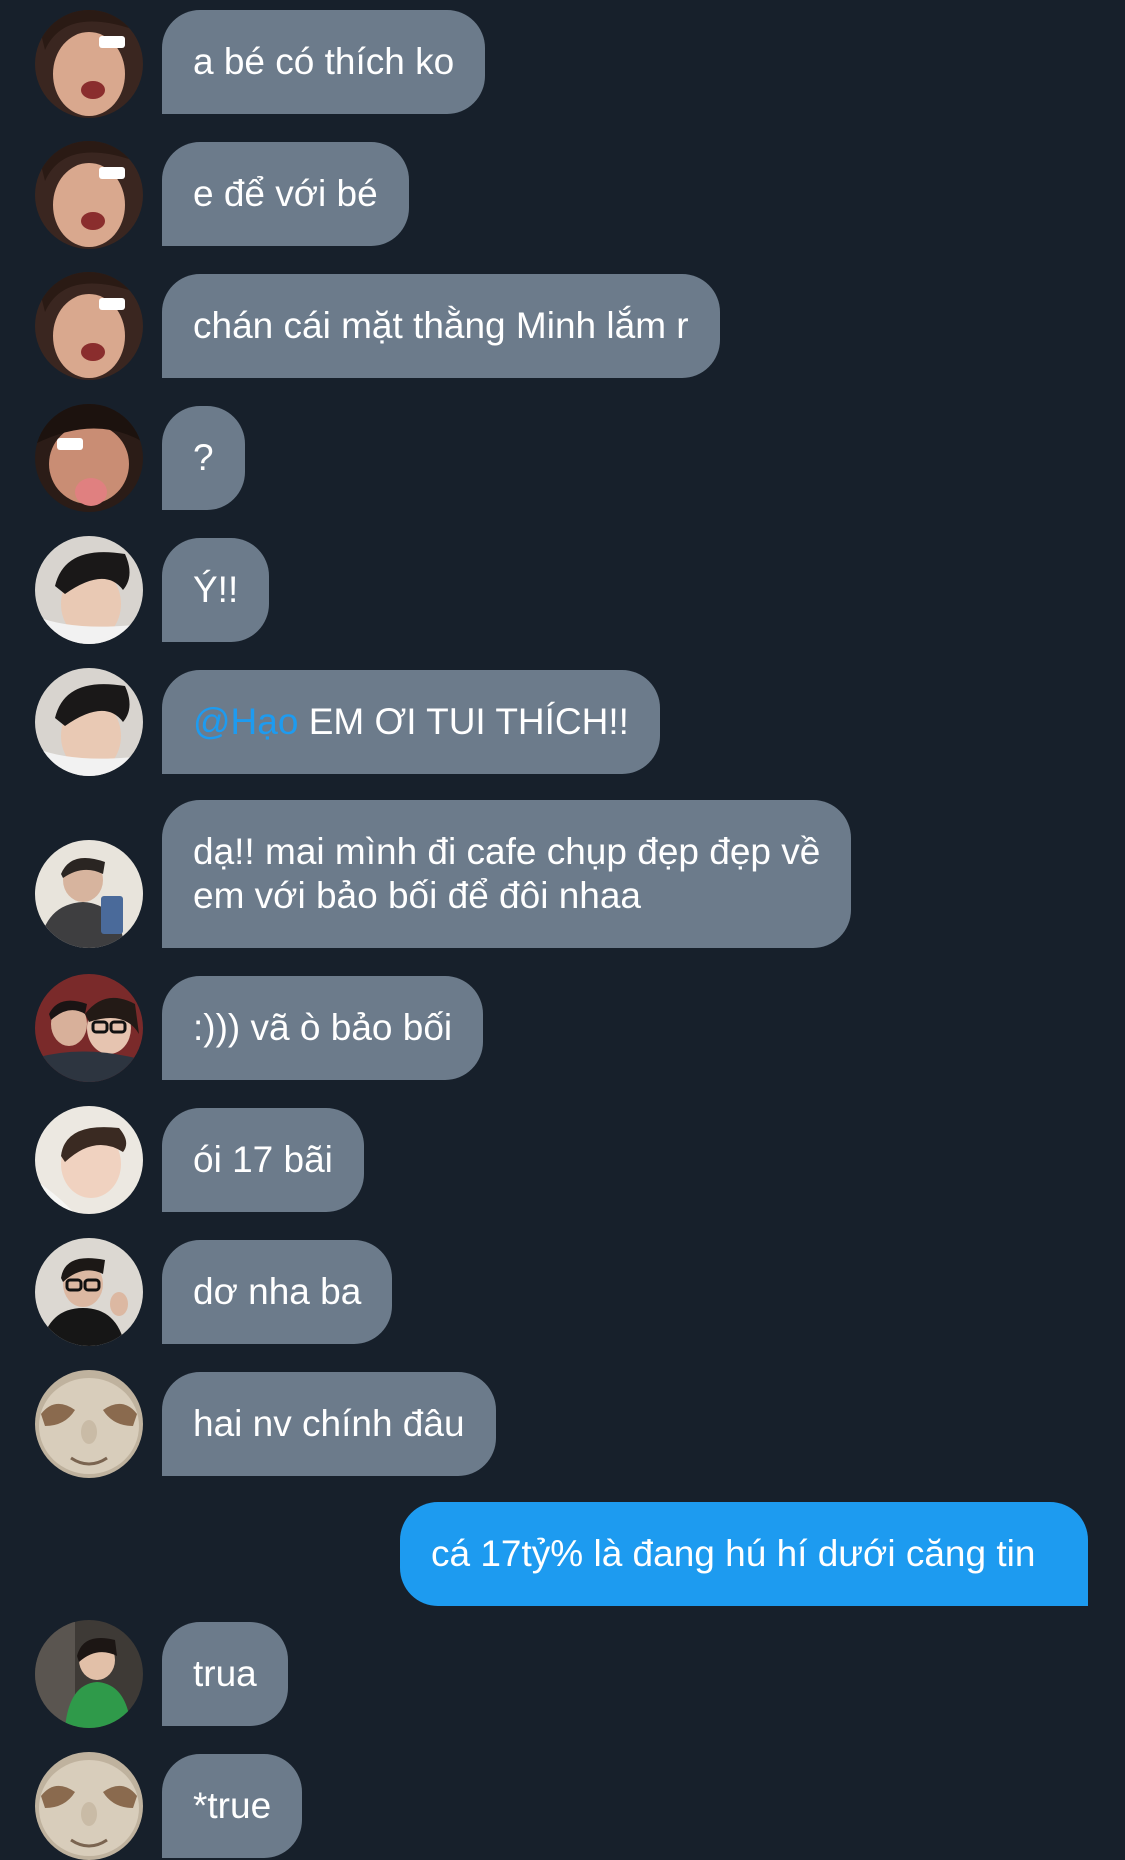 The image size is (1125, 1860). I want to click on message-bubble: a bé có thích ko, so click(324, 62).